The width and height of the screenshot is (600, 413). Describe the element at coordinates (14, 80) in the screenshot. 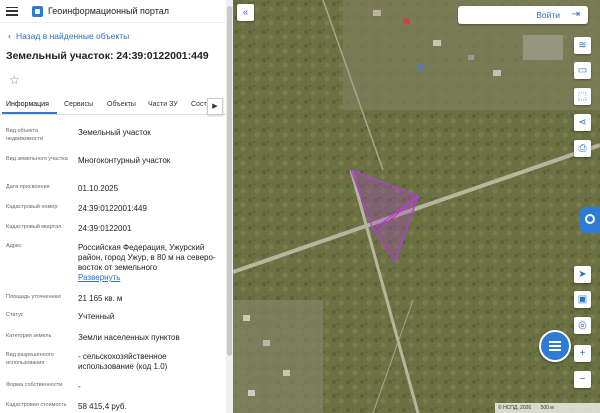

I see `favorite-star-icon: ☆` at that location.